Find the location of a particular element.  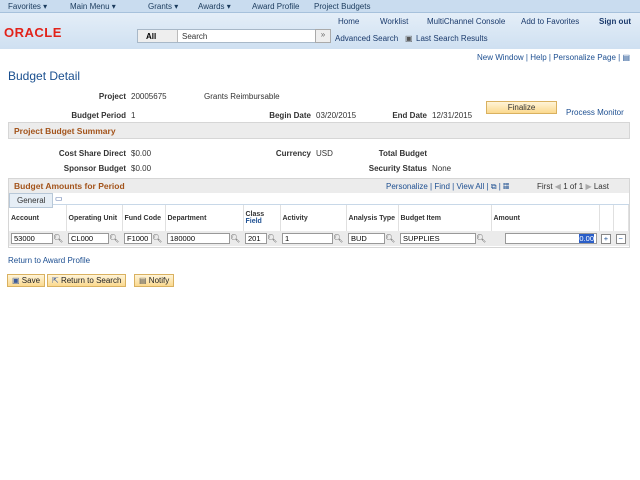

sponsor-budget-value: $0.00 is located at coordinates (141, 168).